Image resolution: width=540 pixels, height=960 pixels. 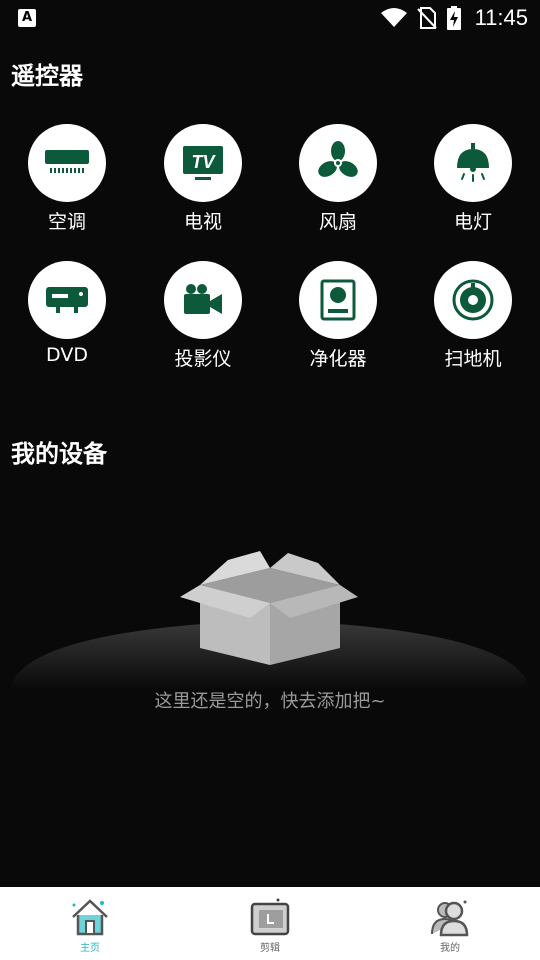 What do you see at coordinates (66, 222) in the screenshot?
I see `remote-label: 空调` at bounding box center [66, 222].